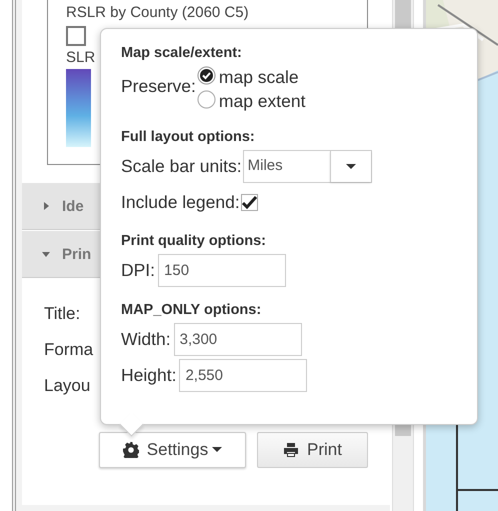 This screenshot has height=511, width=498. I want to click on legend-label: SLR, so click(81, 57).